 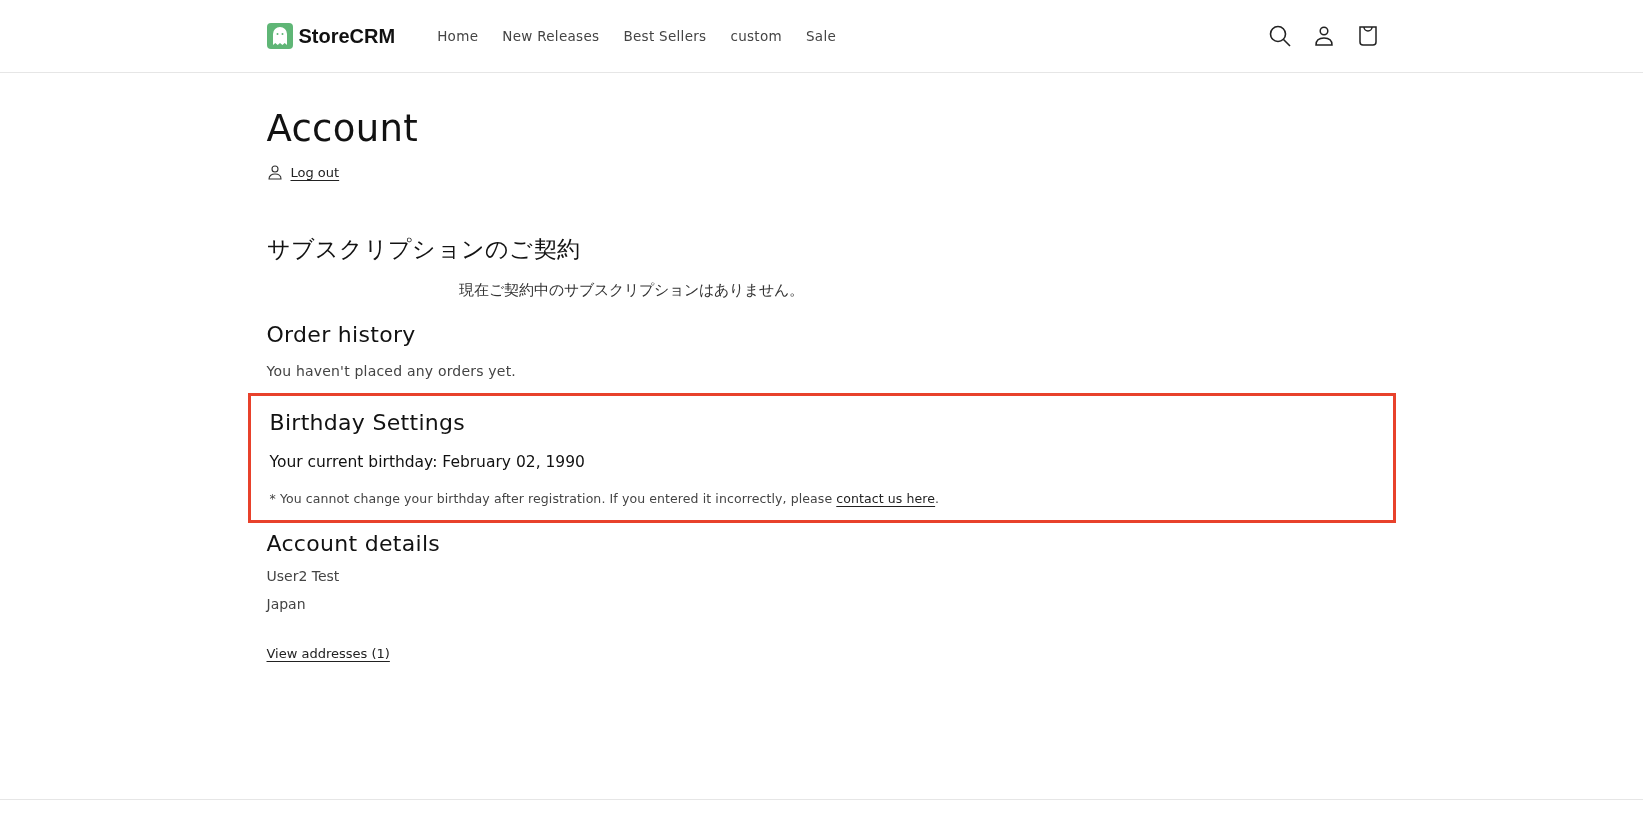 What do you see at coordinates (821, 36) in the screenshot?
I see `nav-link: Sale` at bounding box center [821, 36].